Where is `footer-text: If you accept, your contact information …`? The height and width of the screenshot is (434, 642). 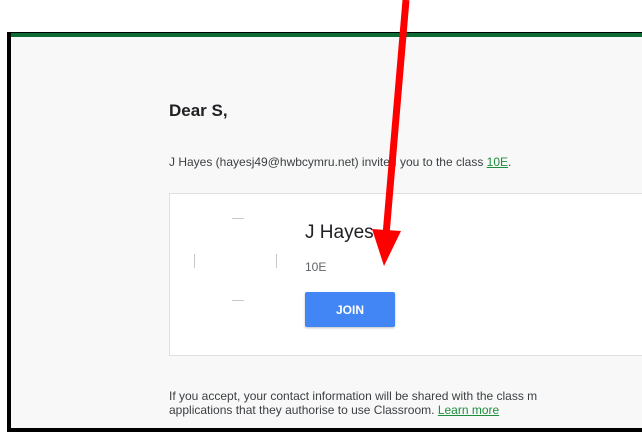 footer-text: If you accept, your contact information … is located at coordinates (353, 403).